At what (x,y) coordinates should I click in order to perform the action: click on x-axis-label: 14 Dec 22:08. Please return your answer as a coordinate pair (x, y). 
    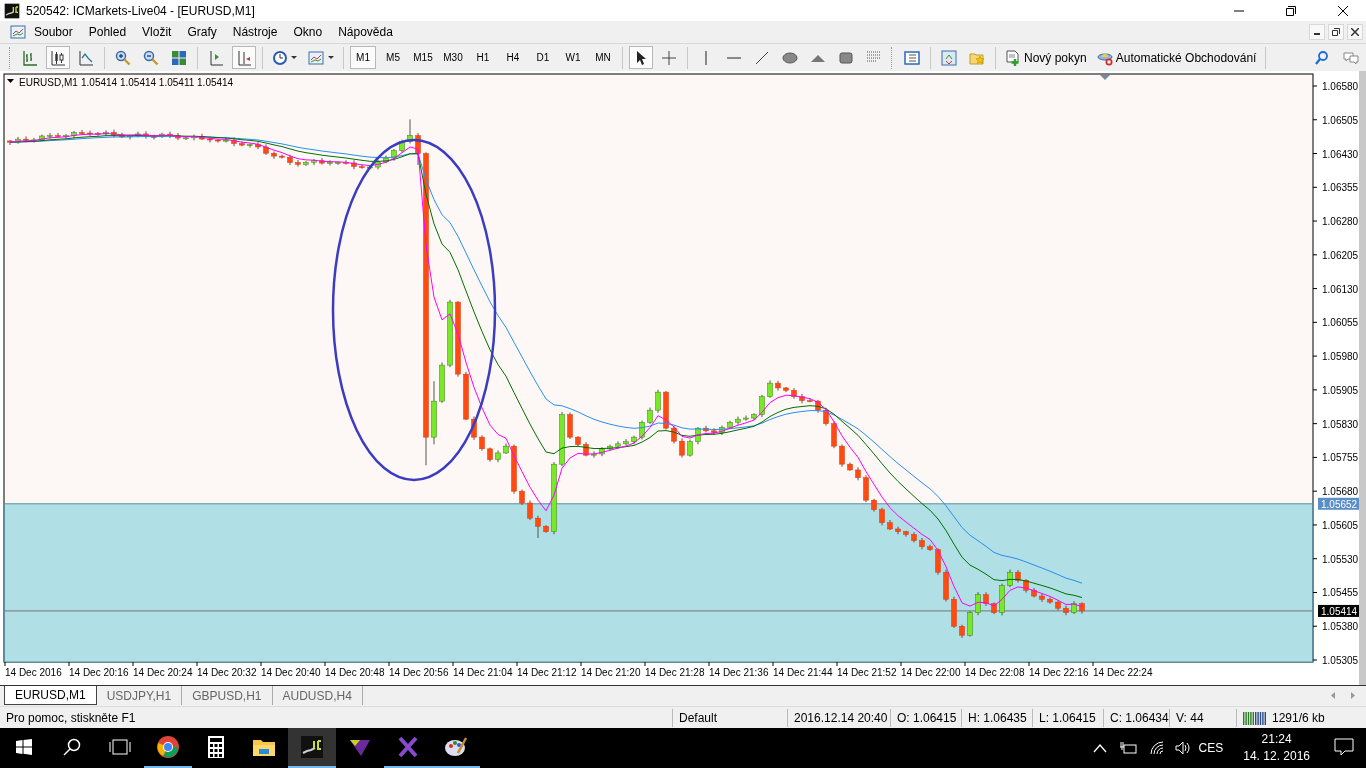
    Looking at the image, I should click on (995, 672).